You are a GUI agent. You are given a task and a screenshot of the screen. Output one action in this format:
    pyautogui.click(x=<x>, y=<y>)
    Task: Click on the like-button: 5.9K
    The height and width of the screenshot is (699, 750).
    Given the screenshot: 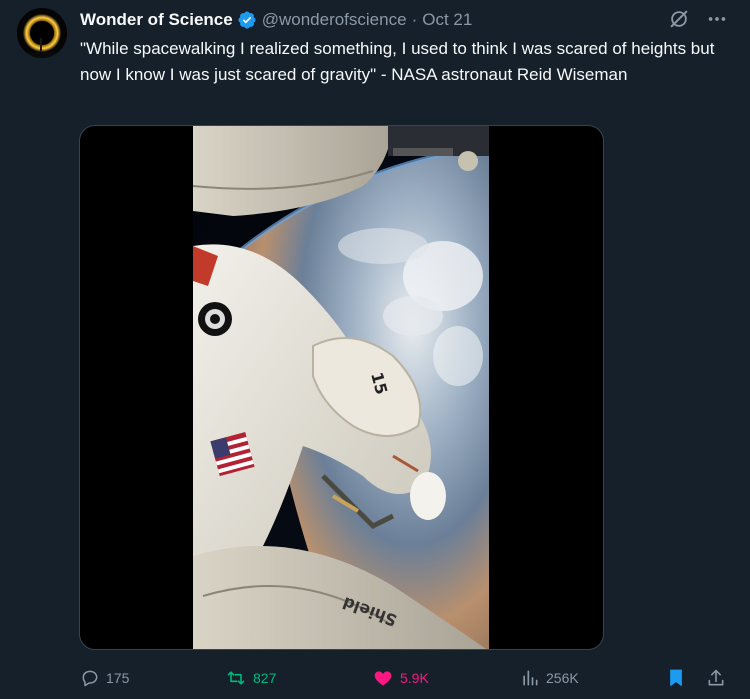 What is the action you would take?
    pyautogui.click(x=400, y=678)
    